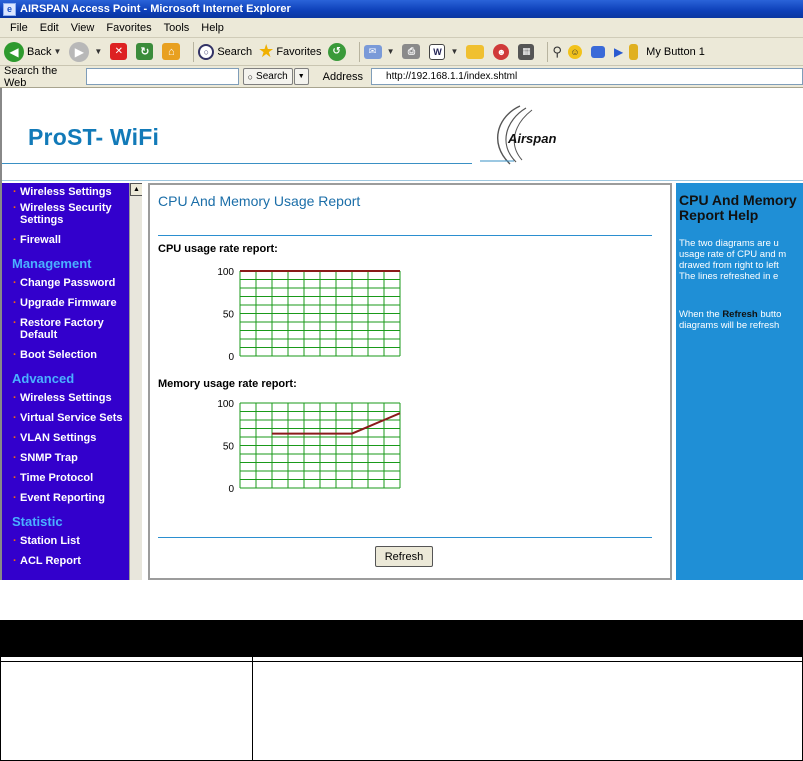  Describe the element at coordinates (19, 28) in the screenshot. I see `menu-file: File` at that location.